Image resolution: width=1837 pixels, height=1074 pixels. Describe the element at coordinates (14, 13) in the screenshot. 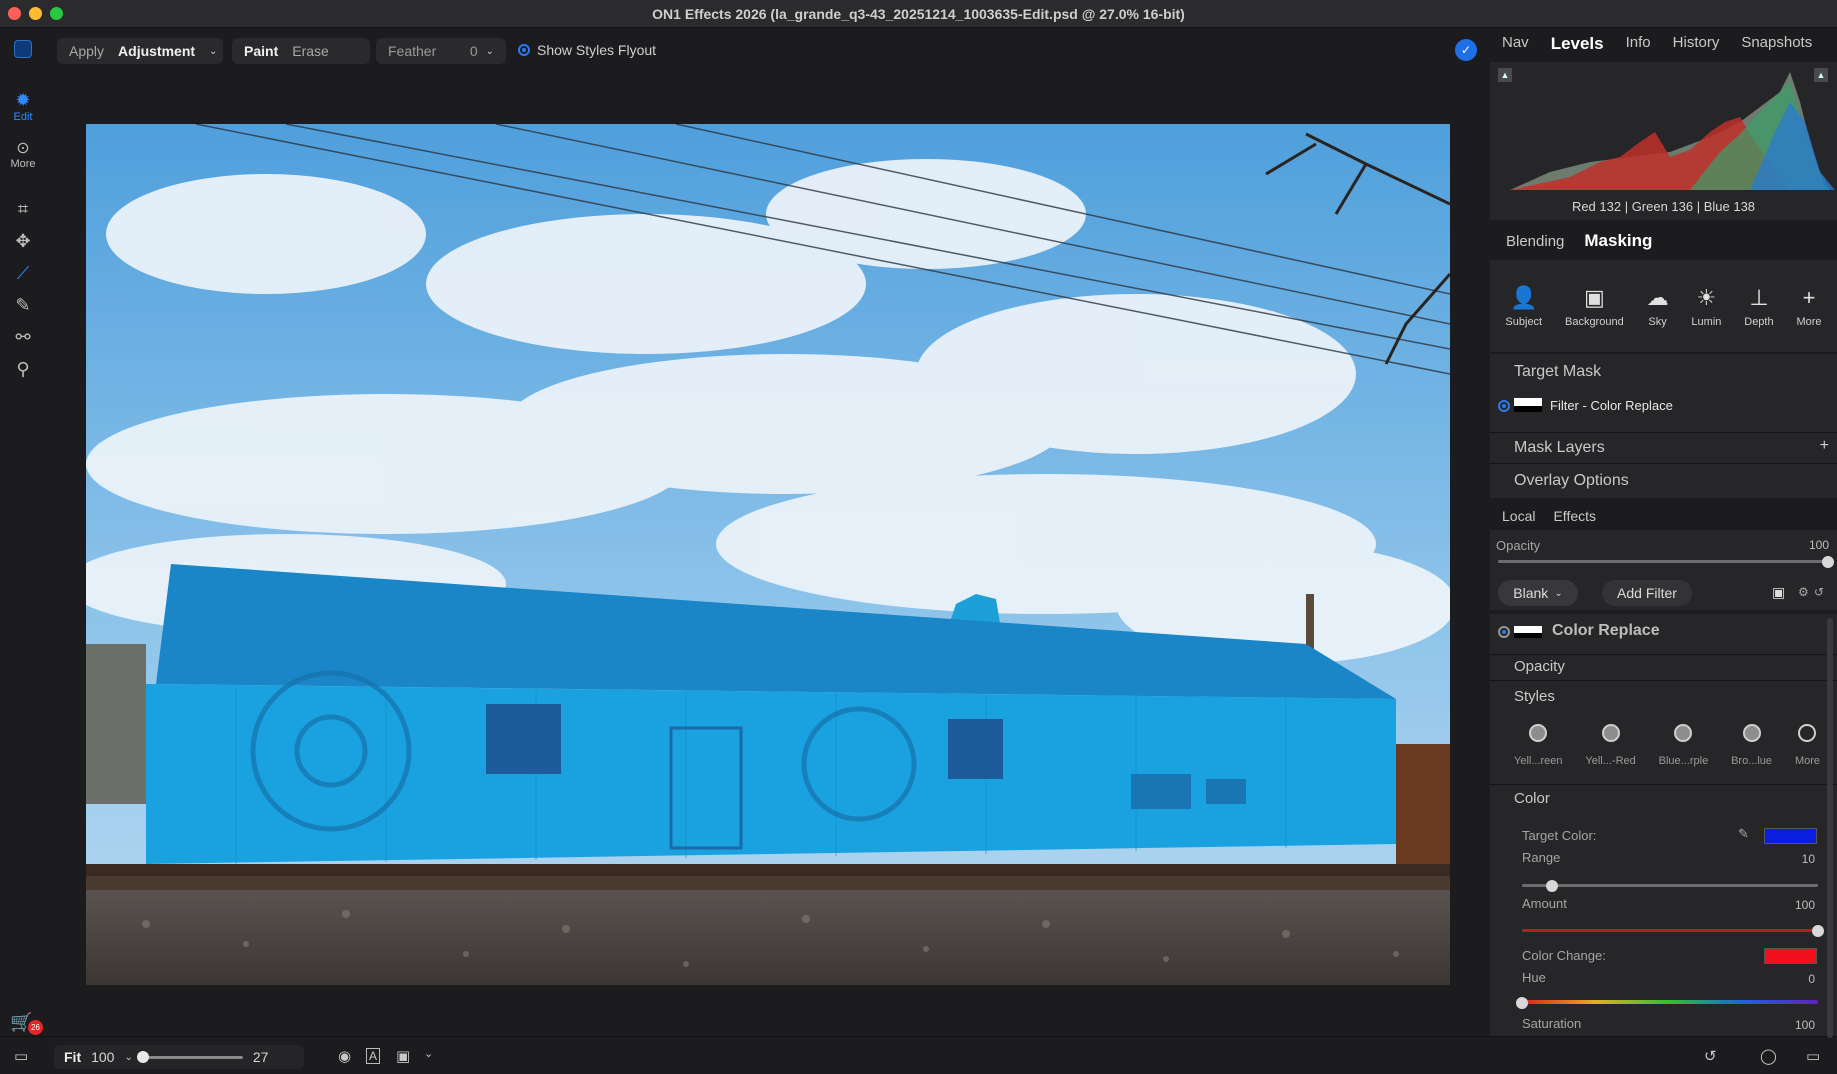

I see `close-window-button` at that location.